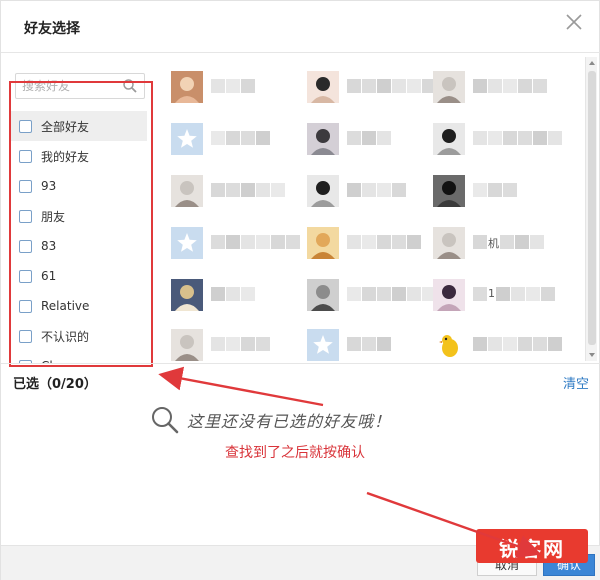 The image size is (600, 580). What do you see at coordinates (592, 63) in the screenshot?
I see `scroll-up-icon` at bounding box center [592, 63].